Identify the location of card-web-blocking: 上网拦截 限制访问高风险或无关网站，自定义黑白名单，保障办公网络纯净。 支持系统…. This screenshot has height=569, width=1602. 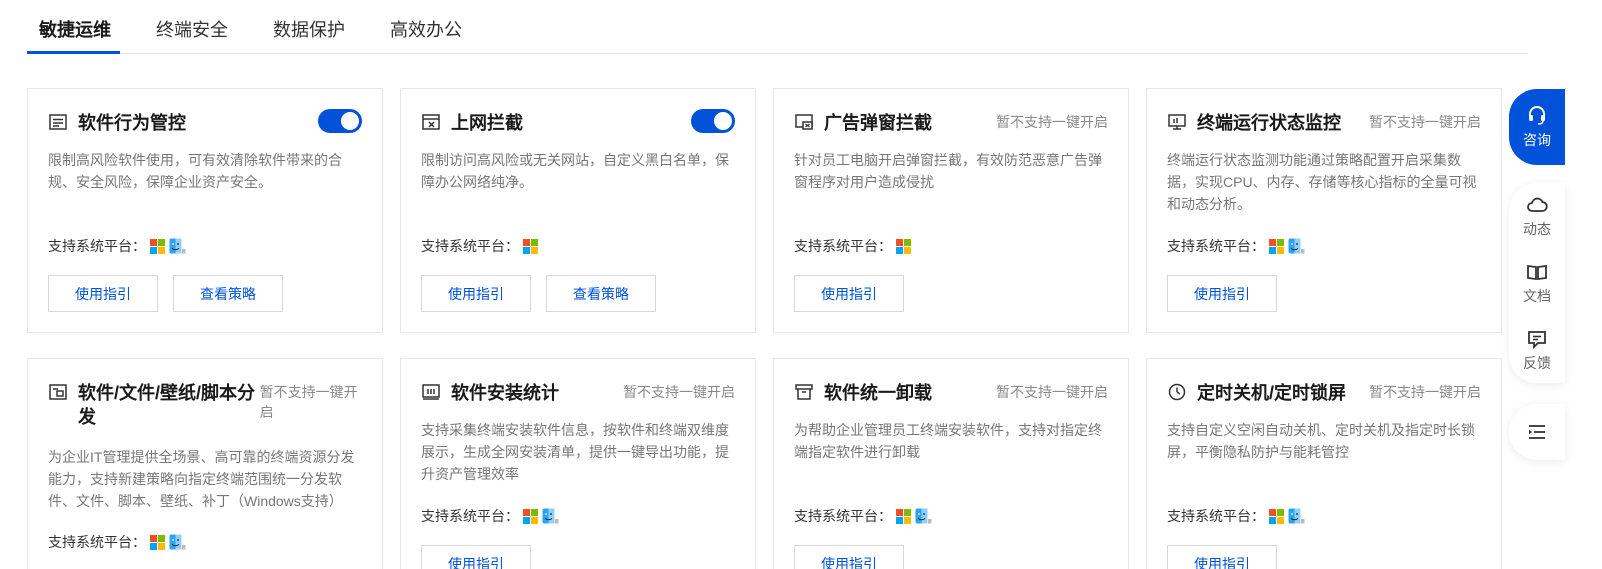
(578, 210).